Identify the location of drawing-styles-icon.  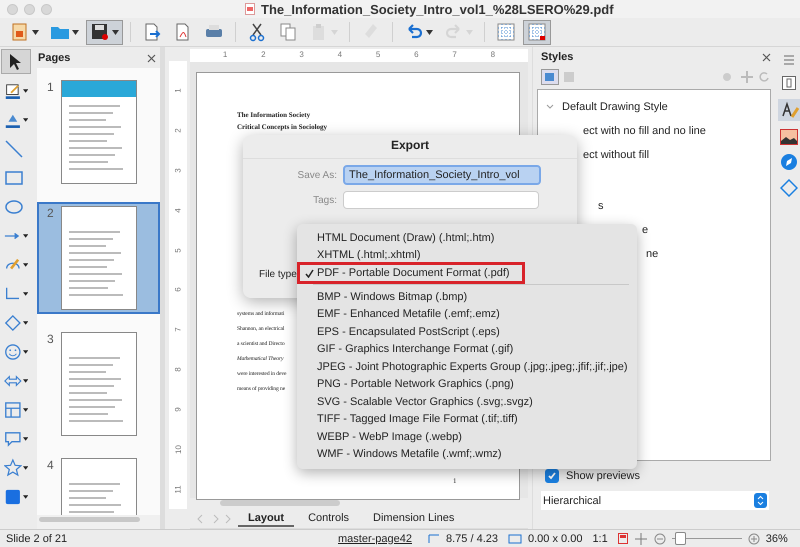
(550, 77).